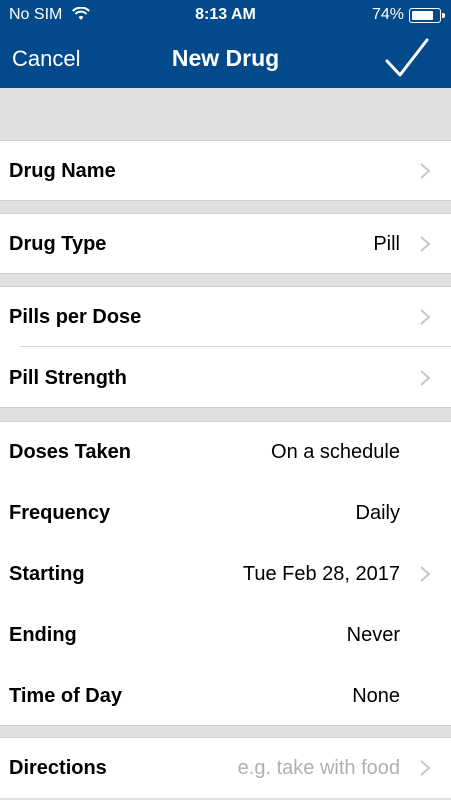 The image size is (451, 800). I want to click on time-of-day-label: Time of Day, so click(65, 696).